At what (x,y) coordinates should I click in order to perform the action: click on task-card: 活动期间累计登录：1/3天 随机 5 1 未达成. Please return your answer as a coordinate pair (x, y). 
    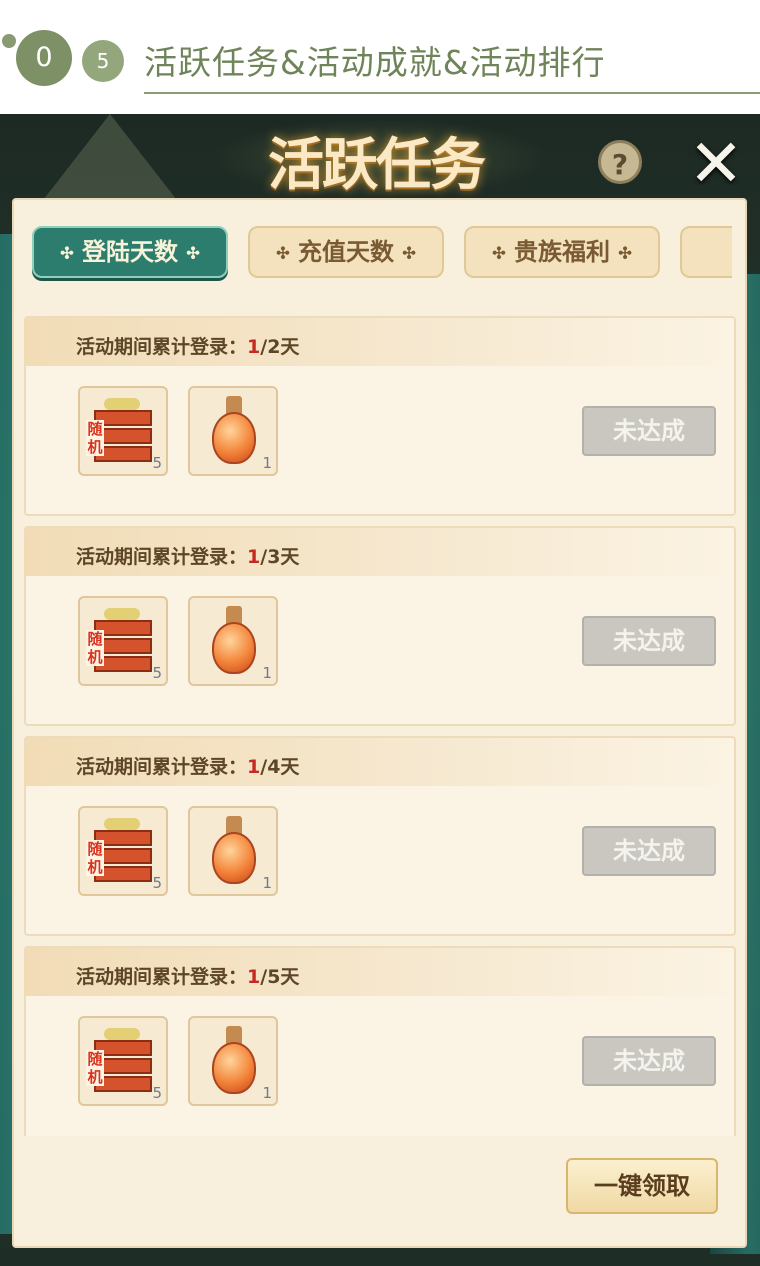
    Looking at the image, I should click on (380, 626).